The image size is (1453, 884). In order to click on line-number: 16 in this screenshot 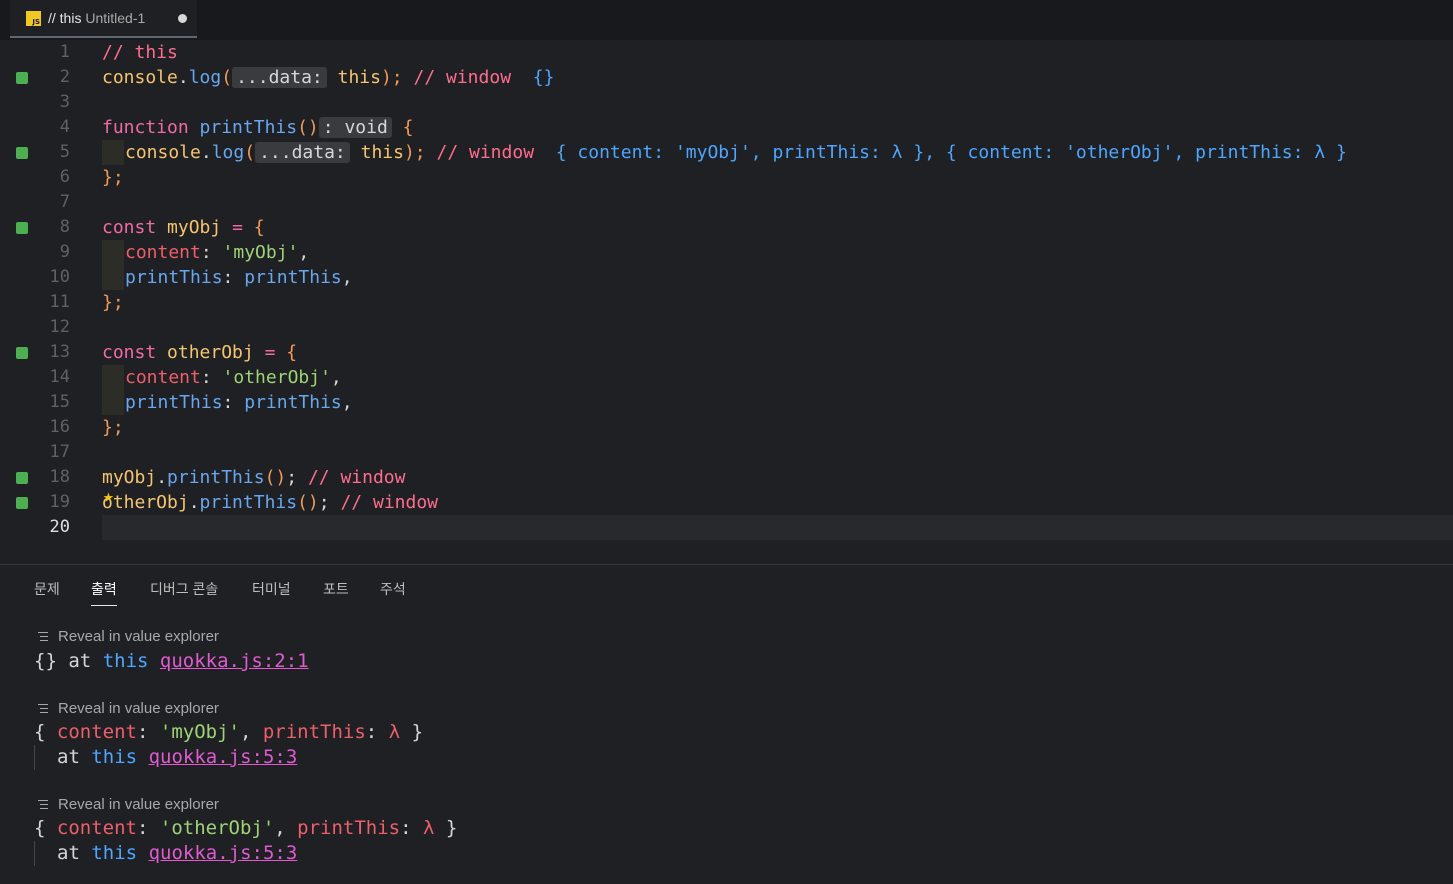, I will do `click(59, 427)`.